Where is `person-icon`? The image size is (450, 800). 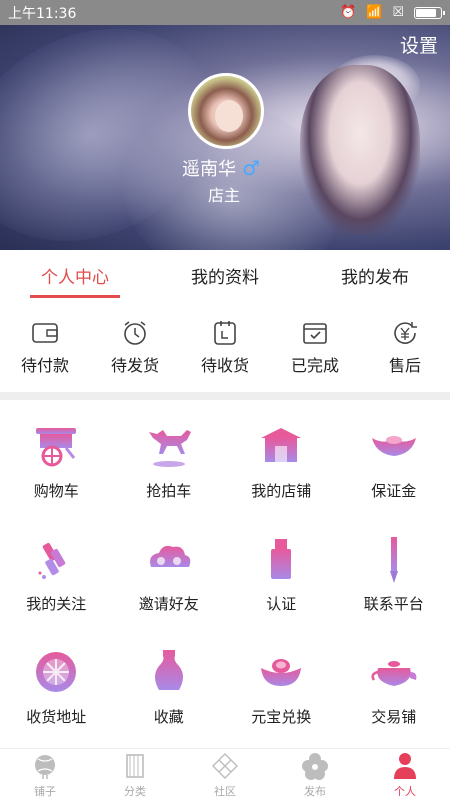
person-icon is located at coordinates (405, 765).